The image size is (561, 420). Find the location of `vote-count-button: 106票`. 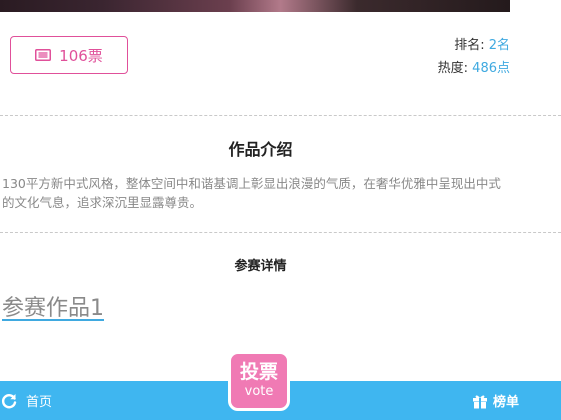

vote-count-button: 106票 is located at coordinates (69, 55).